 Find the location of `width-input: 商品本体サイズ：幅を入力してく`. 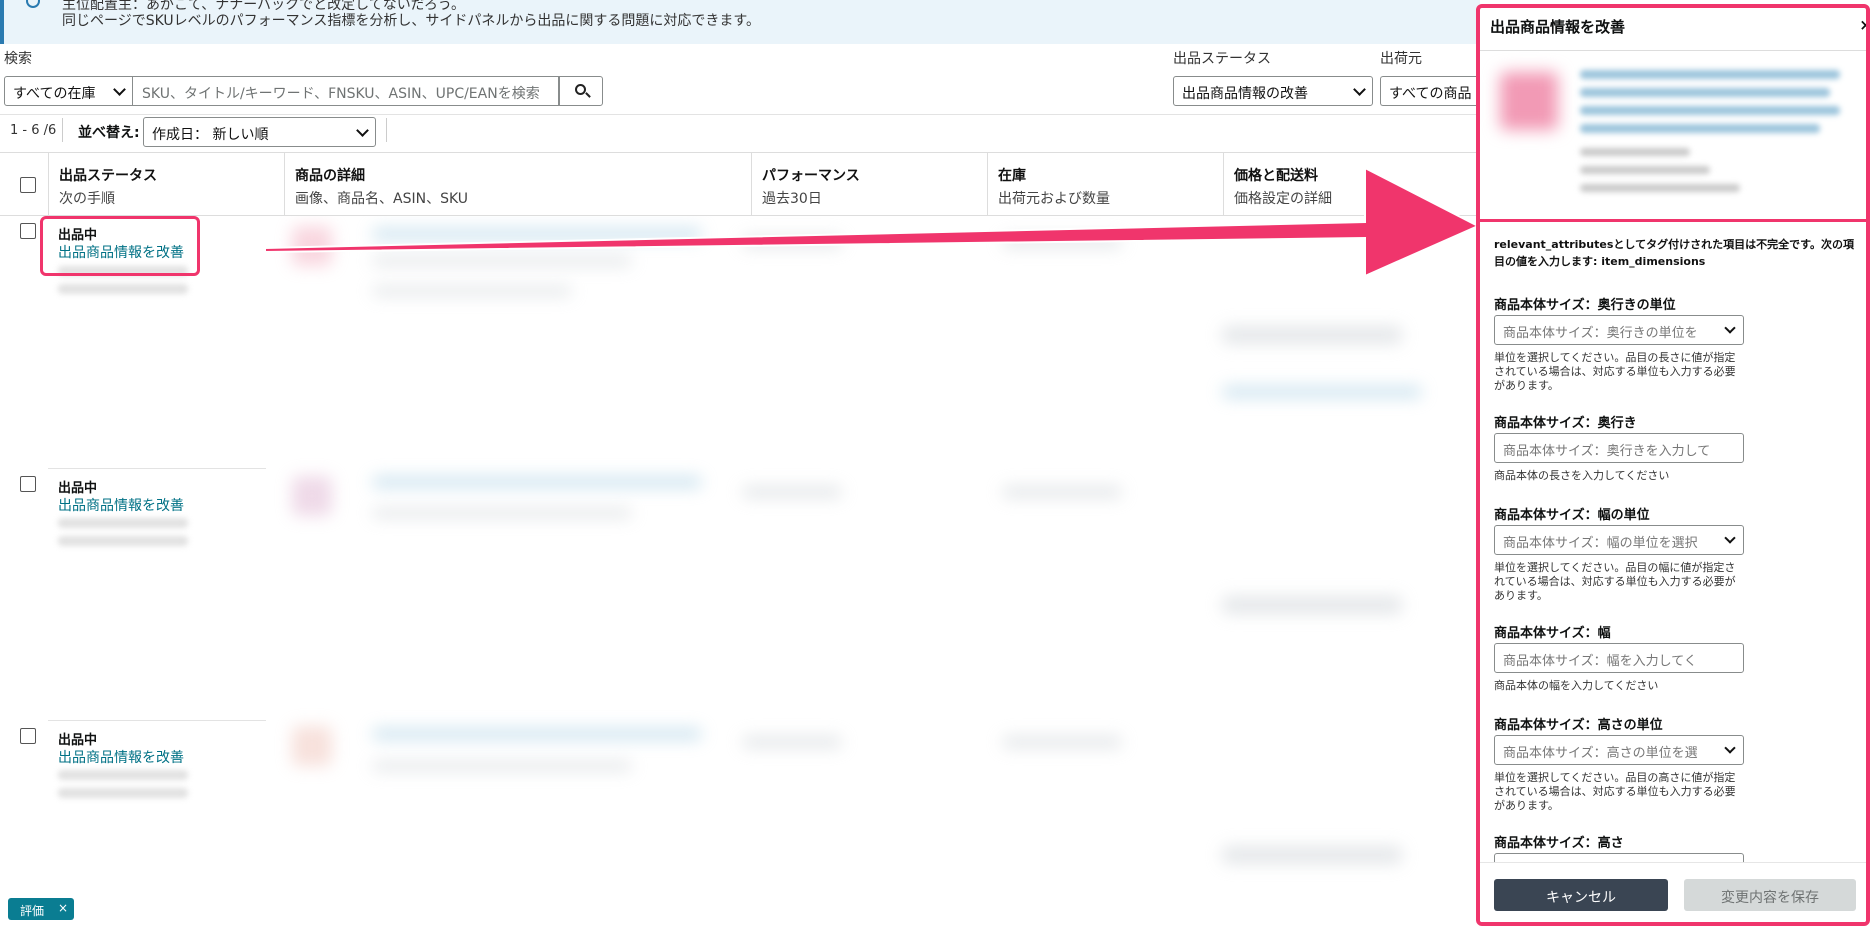

width-input: 商品本体サイズ：幅を入力してく is located at coordinates (1619, 658).